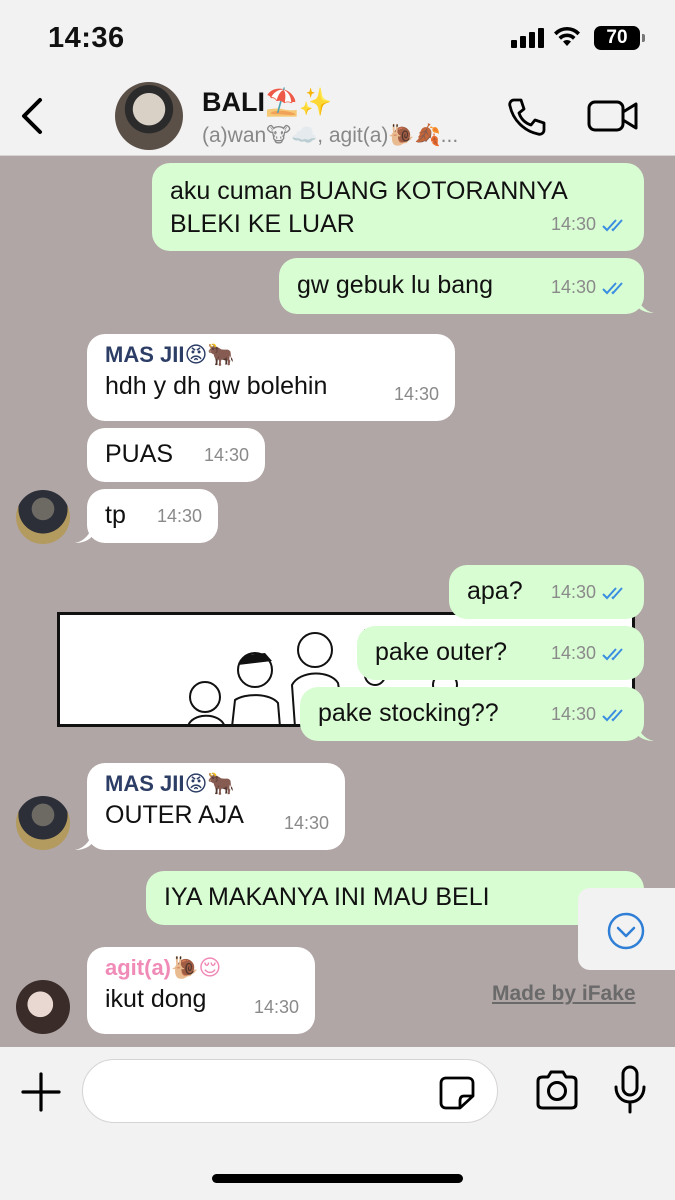  I want to click on message-text: IYA MAKANYA INI MAU BELI, so click(327, 897).